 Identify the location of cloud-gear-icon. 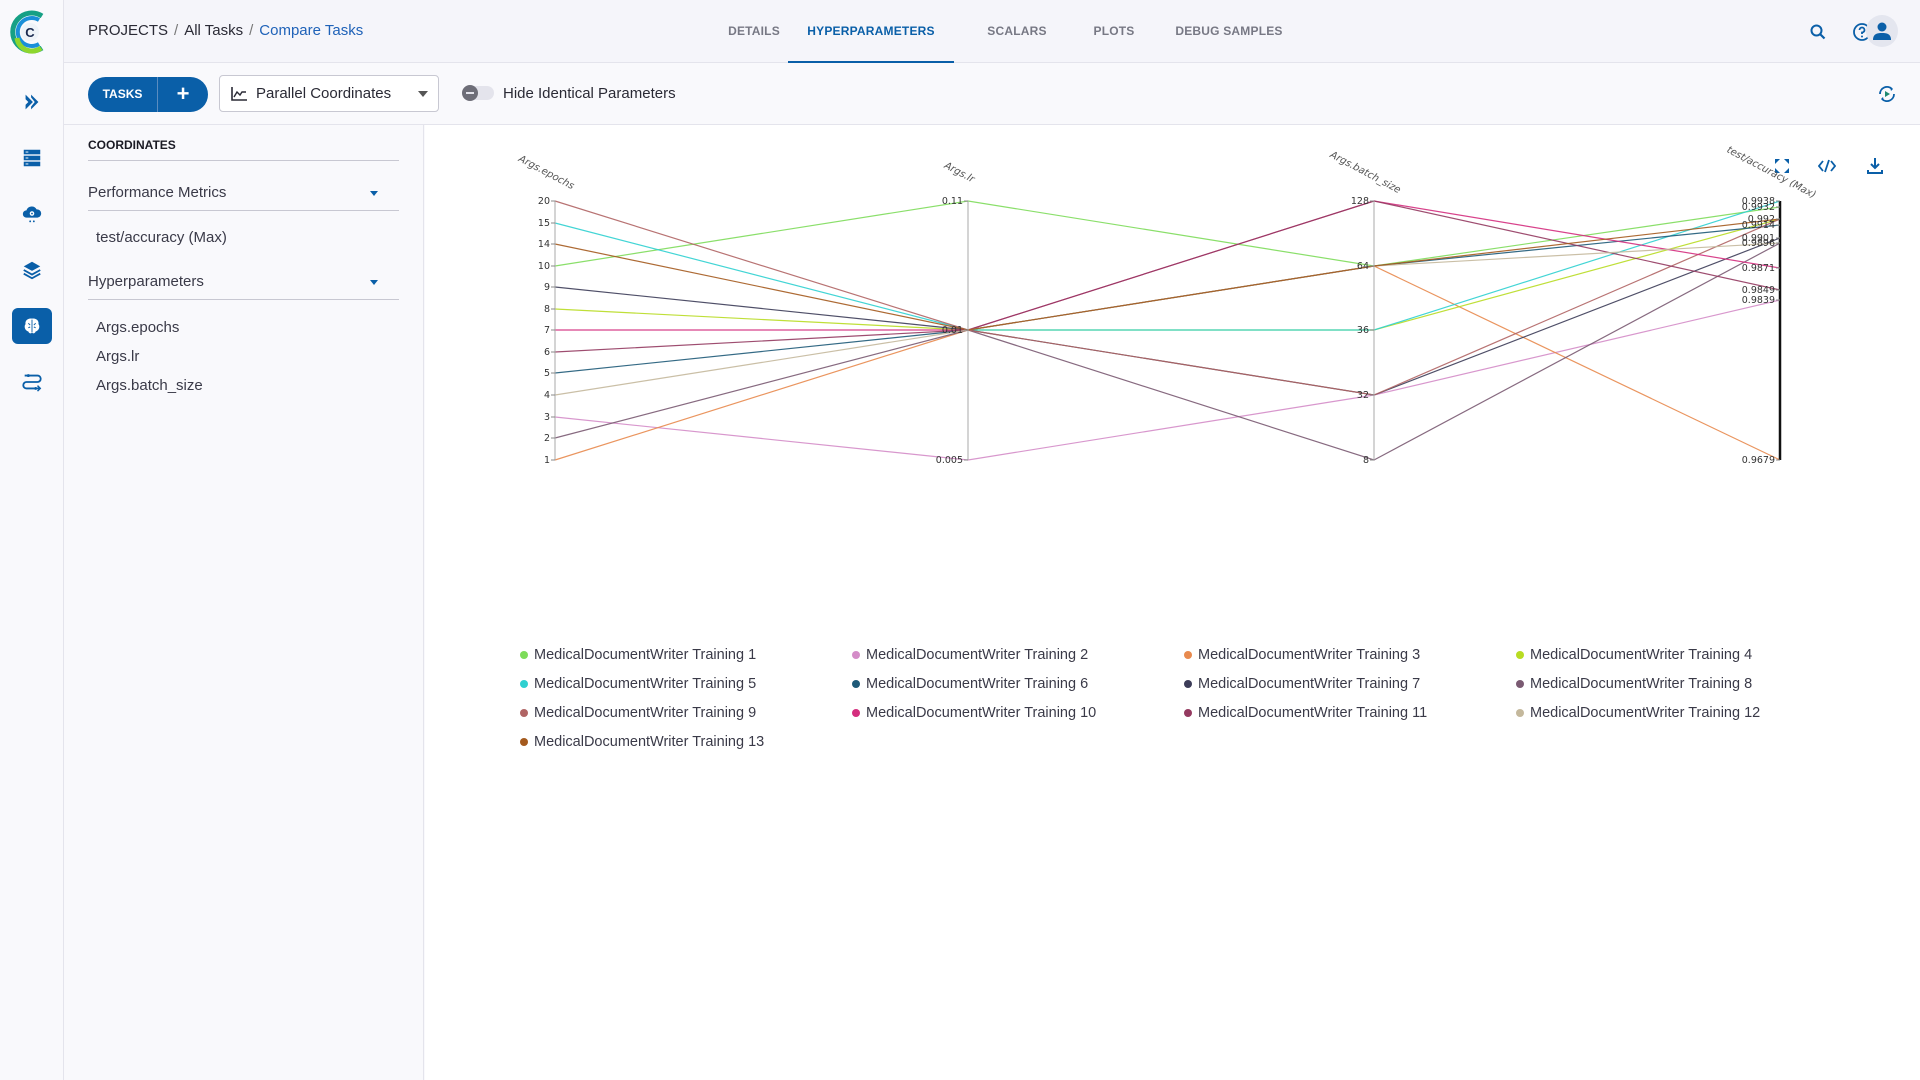
(32, 214).